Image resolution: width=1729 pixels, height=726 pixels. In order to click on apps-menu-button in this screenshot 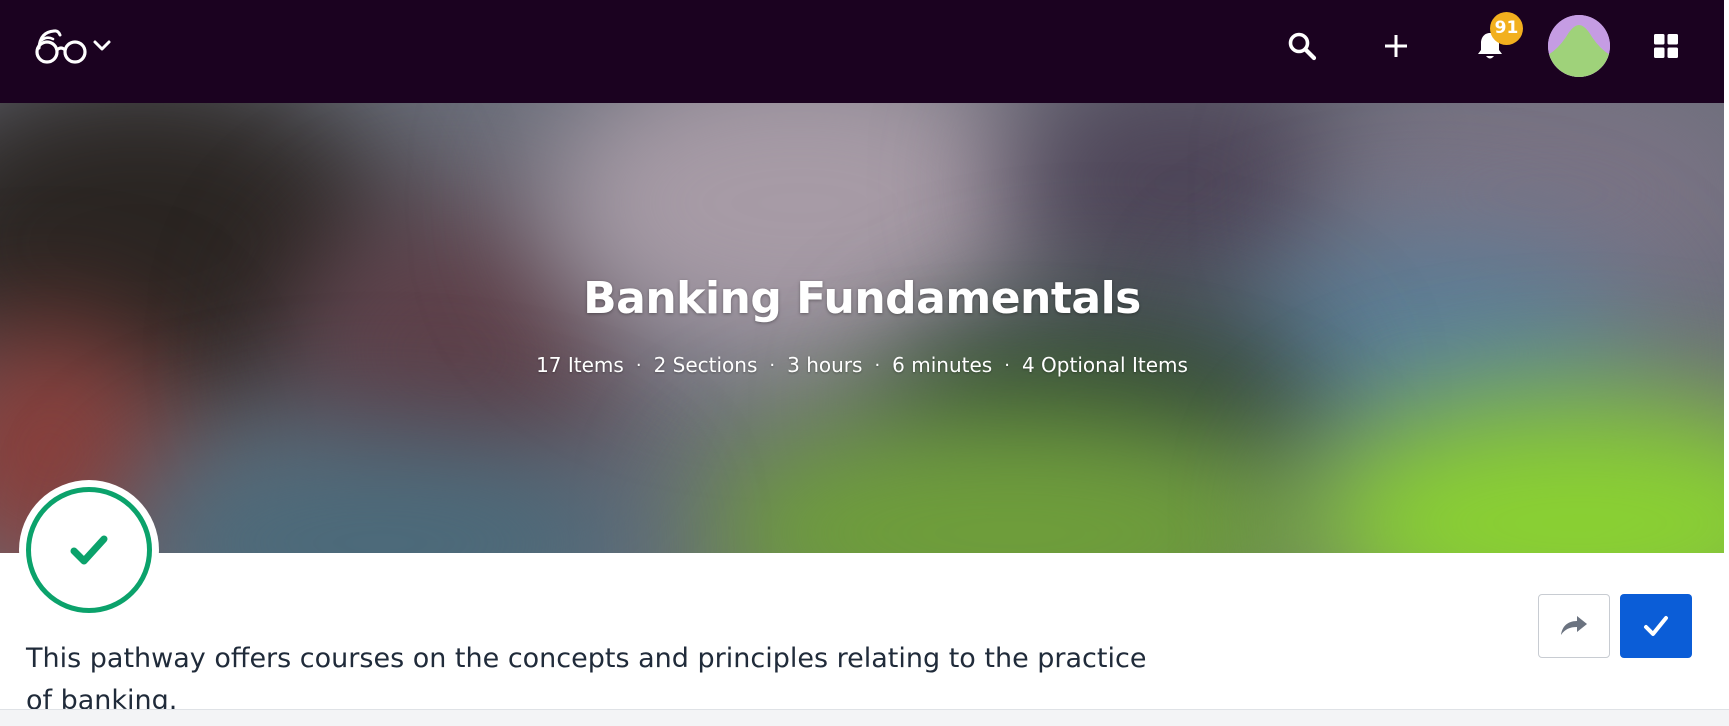, I will do `click(1666, 46)`.